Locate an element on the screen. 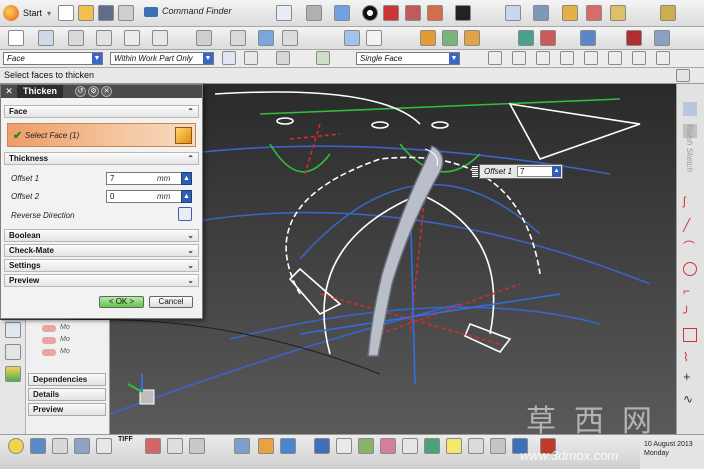 Image resolution: width=704 pixels, height=469 pixels. shaded-cube-icon is located at coordinates (342, 13).